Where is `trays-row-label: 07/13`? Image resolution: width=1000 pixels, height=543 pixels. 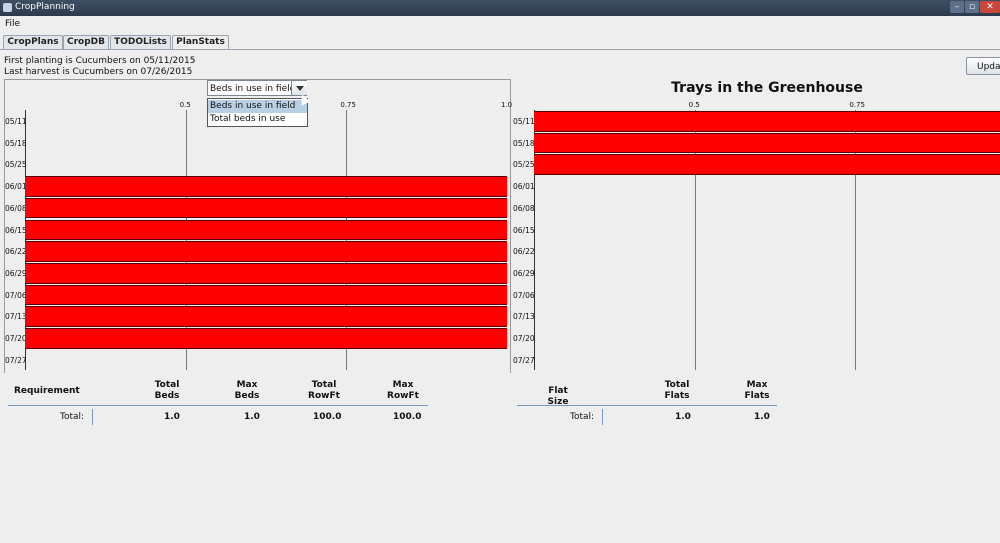
trays-row-label: 07/13 is located at coordinates (524, 317).